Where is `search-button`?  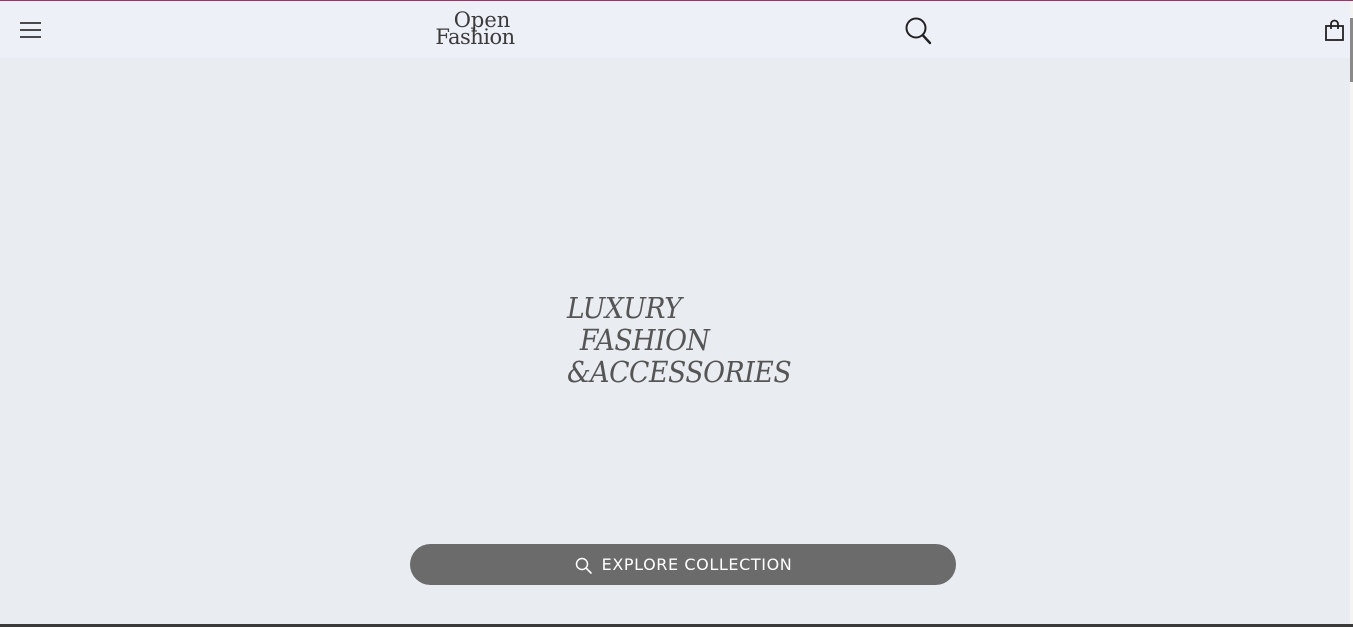
search-button is located at coordinates (918, 31).